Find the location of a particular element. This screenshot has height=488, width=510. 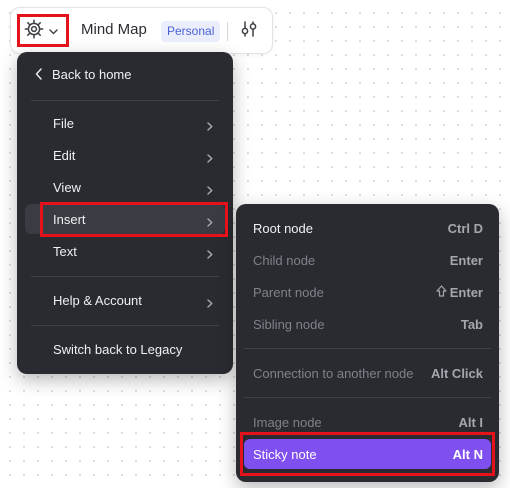

insert-sibling-node: Sibling node Tab is located at coordinates (367, 324).